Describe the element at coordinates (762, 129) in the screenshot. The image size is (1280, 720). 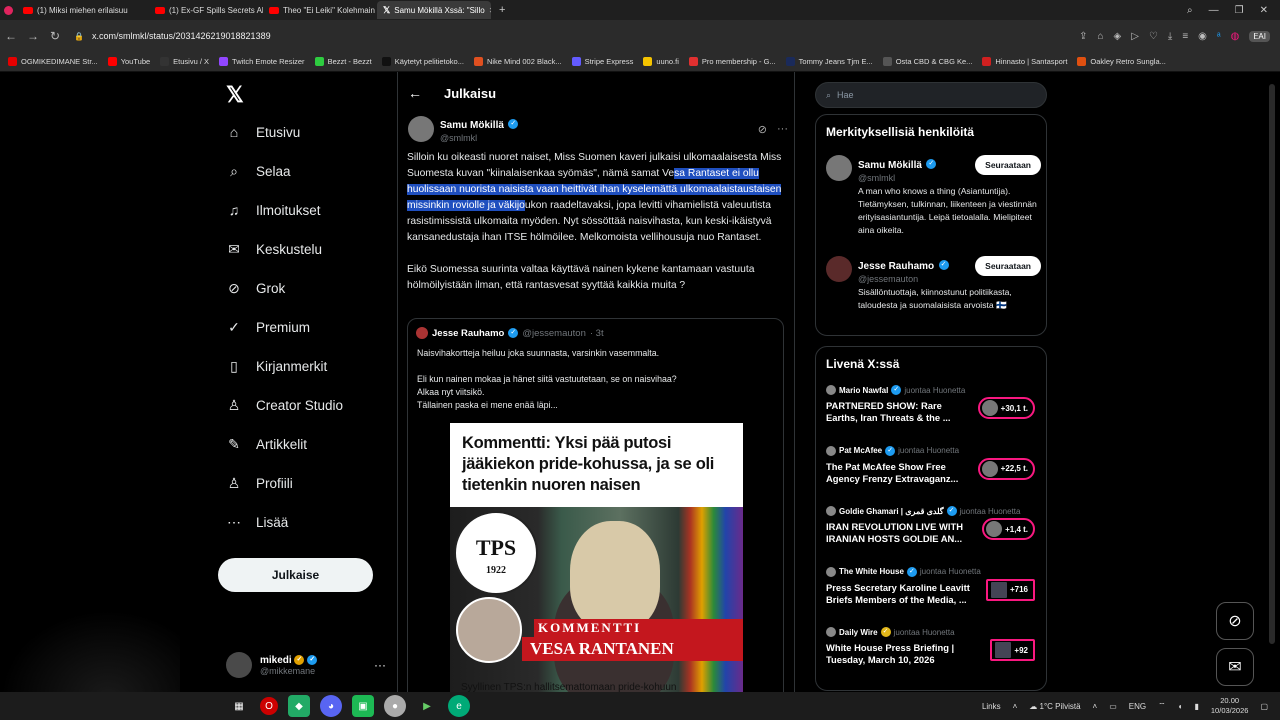
I see `grok-icon: ⊘` at that location.